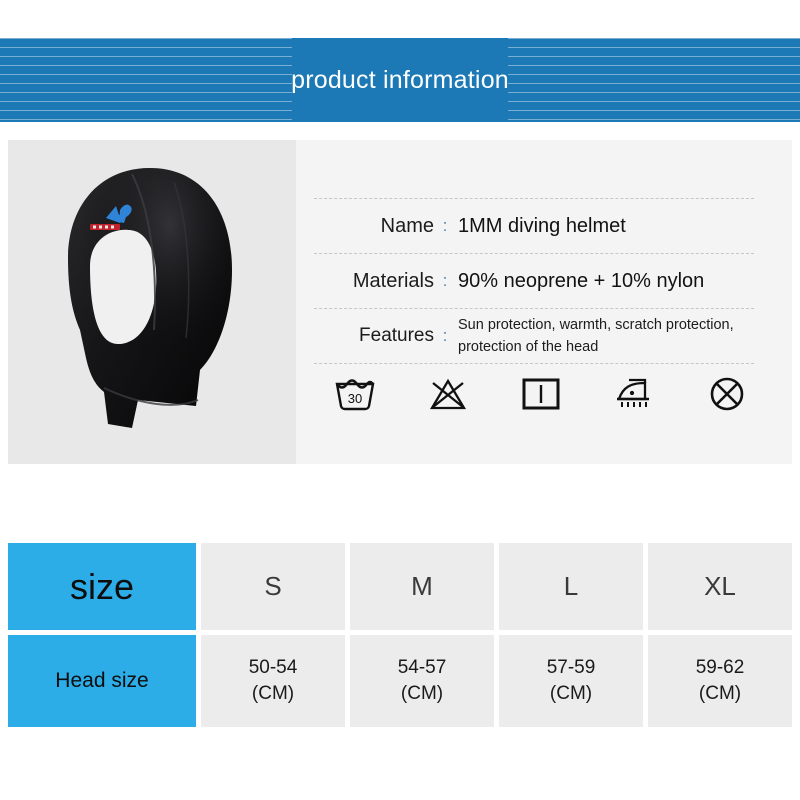 The image size is (800, 800). What do you see at coordinates (727, 394) in the screenshot?
I see `do-not-dry-clean-icon` at bounding box center [727, 394].